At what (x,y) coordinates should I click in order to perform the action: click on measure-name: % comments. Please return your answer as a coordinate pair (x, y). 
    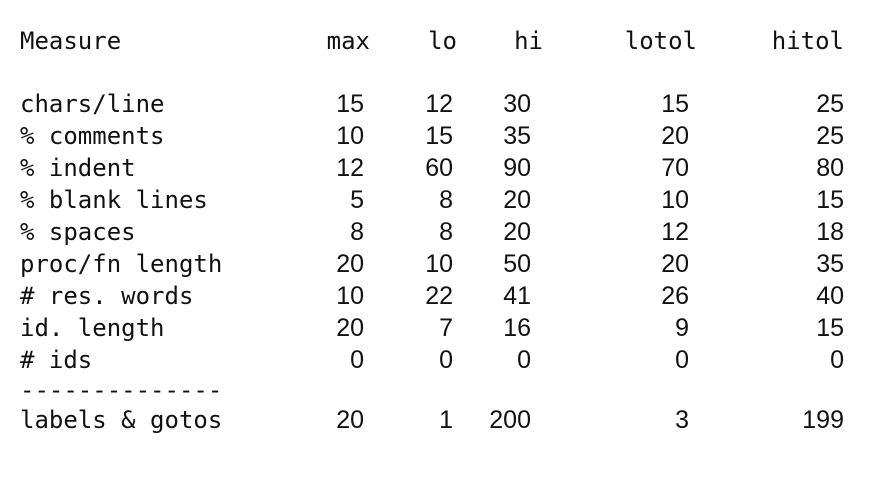
    Looking at the image, I should click on (92, 136).